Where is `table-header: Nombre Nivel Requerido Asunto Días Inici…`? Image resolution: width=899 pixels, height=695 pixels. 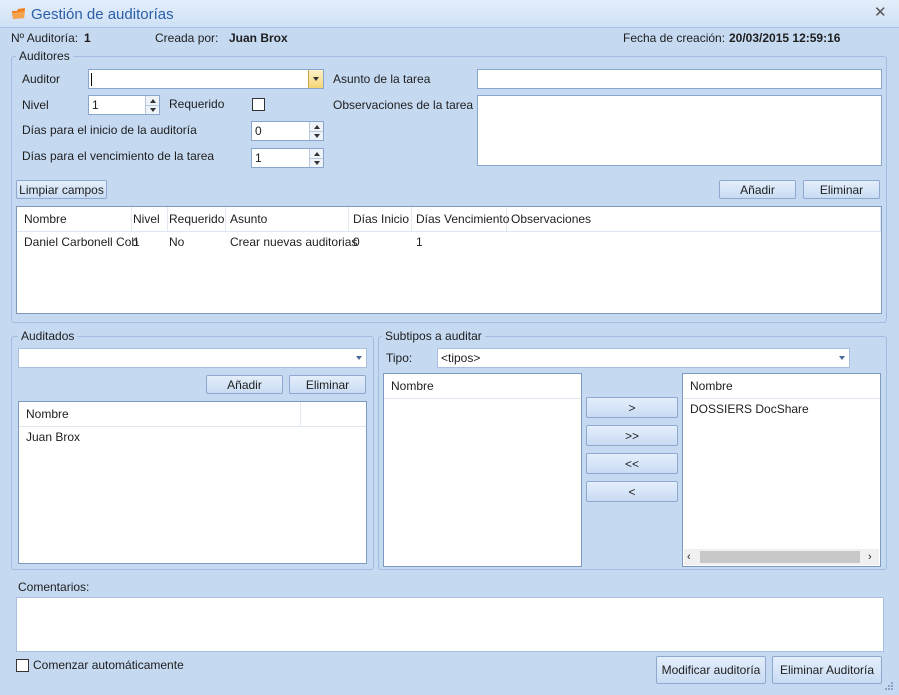
table-header: Nombre Nivel Requerido Asunto Días Inici… is located at coordinates (449, 219).